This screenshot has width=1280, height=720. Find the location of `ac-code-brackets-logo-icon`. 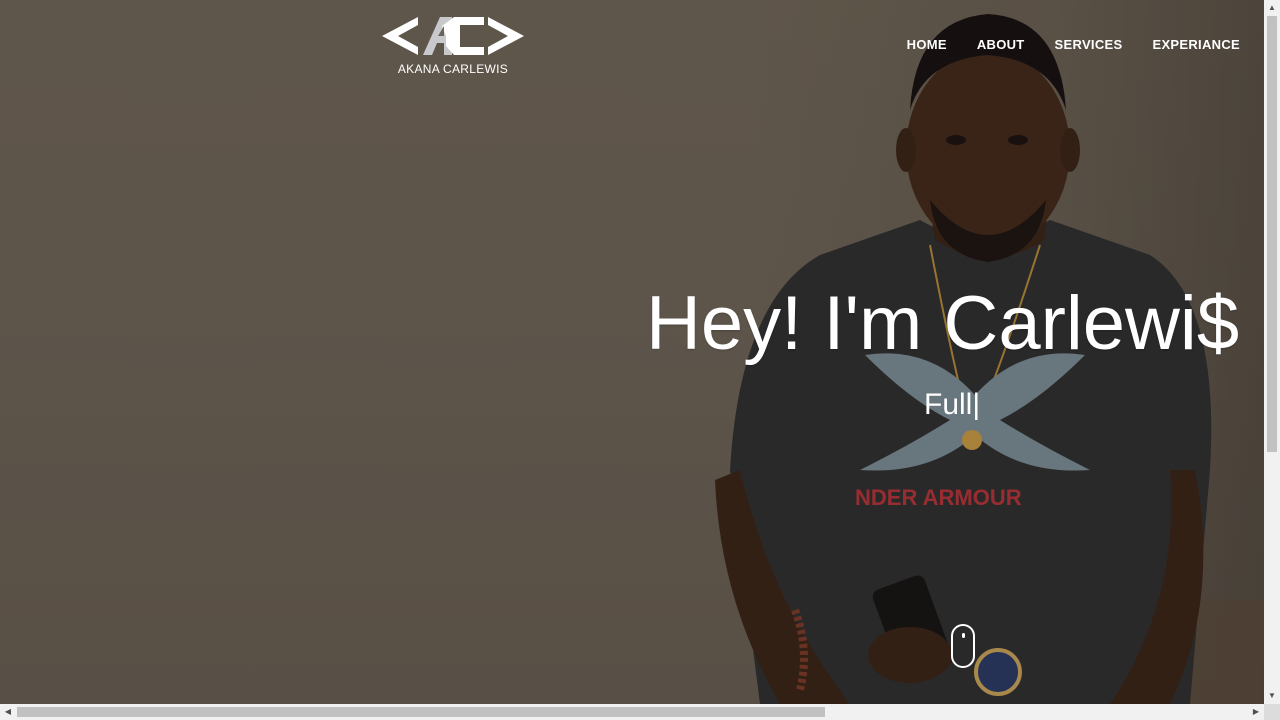

ac-code-brackets-logo-icon is located at coordinates (453, 36).